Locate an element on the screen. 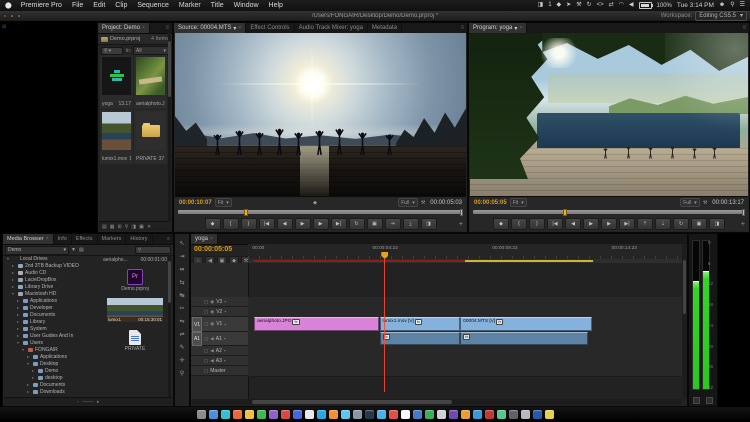  button-editor-plus-icon: + is located at coordinates (743, 224).